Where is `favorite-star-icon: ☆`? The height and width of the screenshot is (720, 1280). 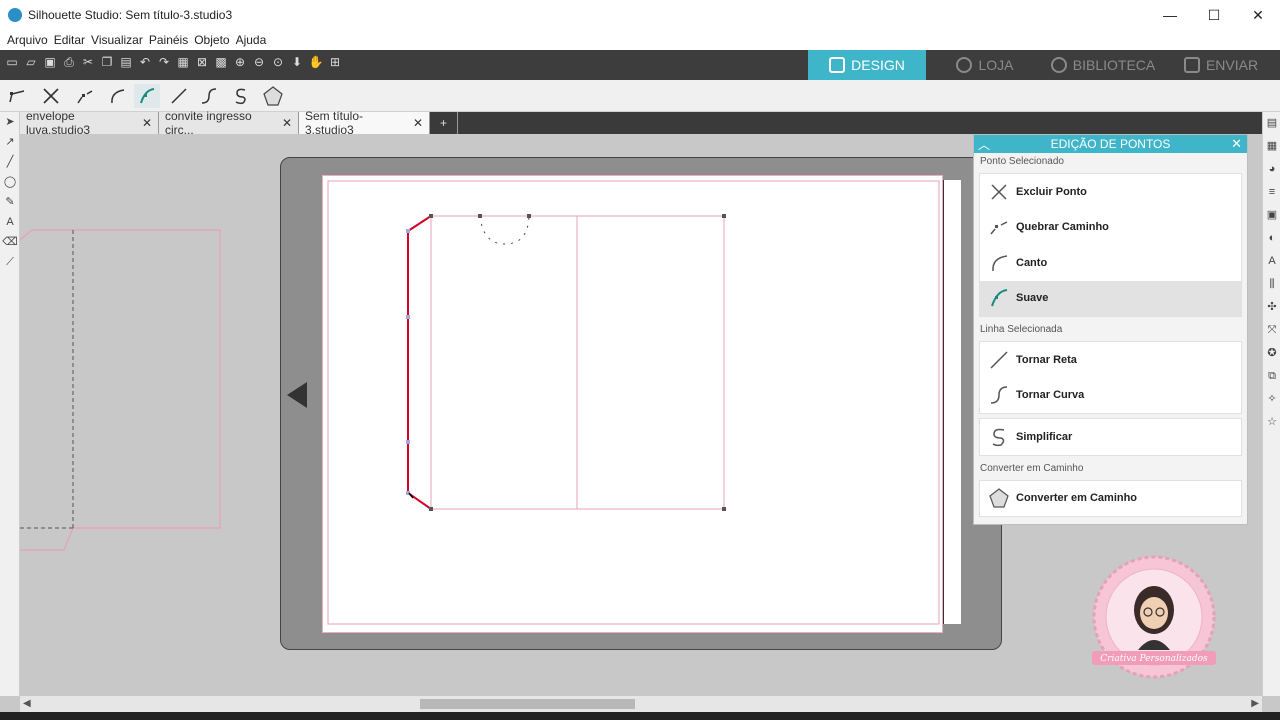 favorite-star-icon: ☆ is located at coordinates (1271, 422).